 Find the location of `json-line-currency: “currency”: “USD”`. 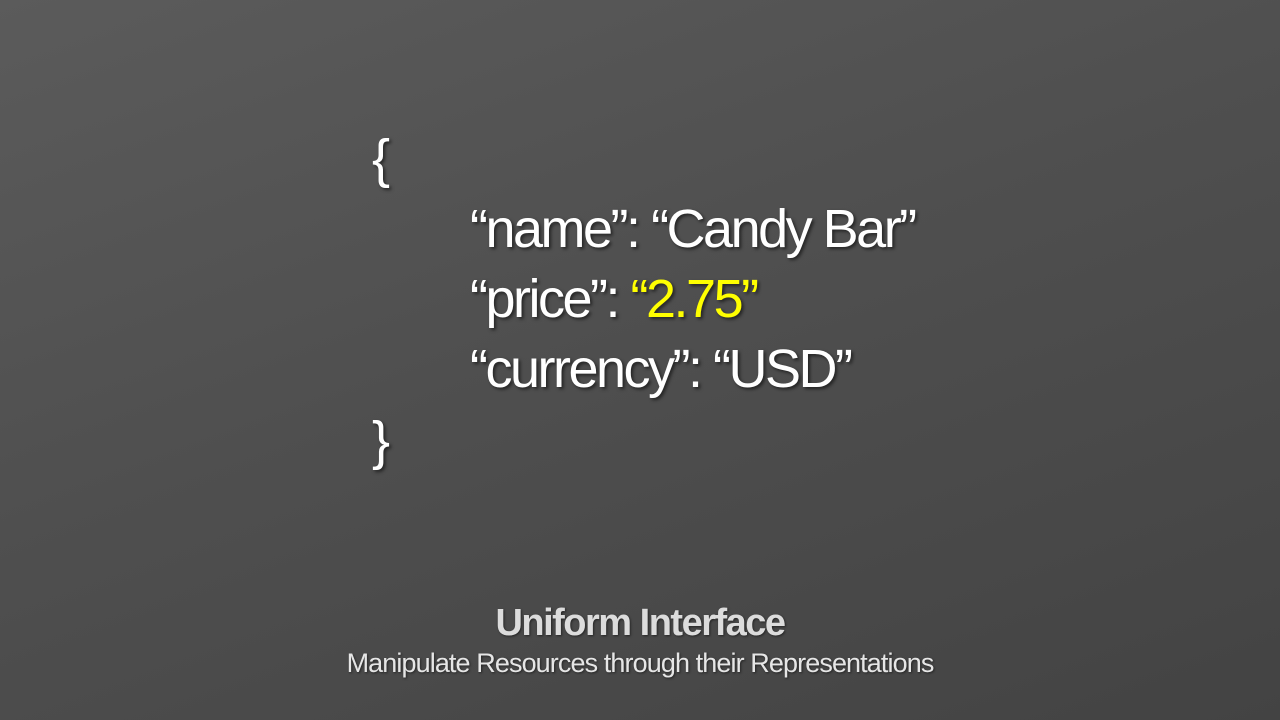

json-line-currency: “currency”: “USD” is located at coordinates (643, 369).